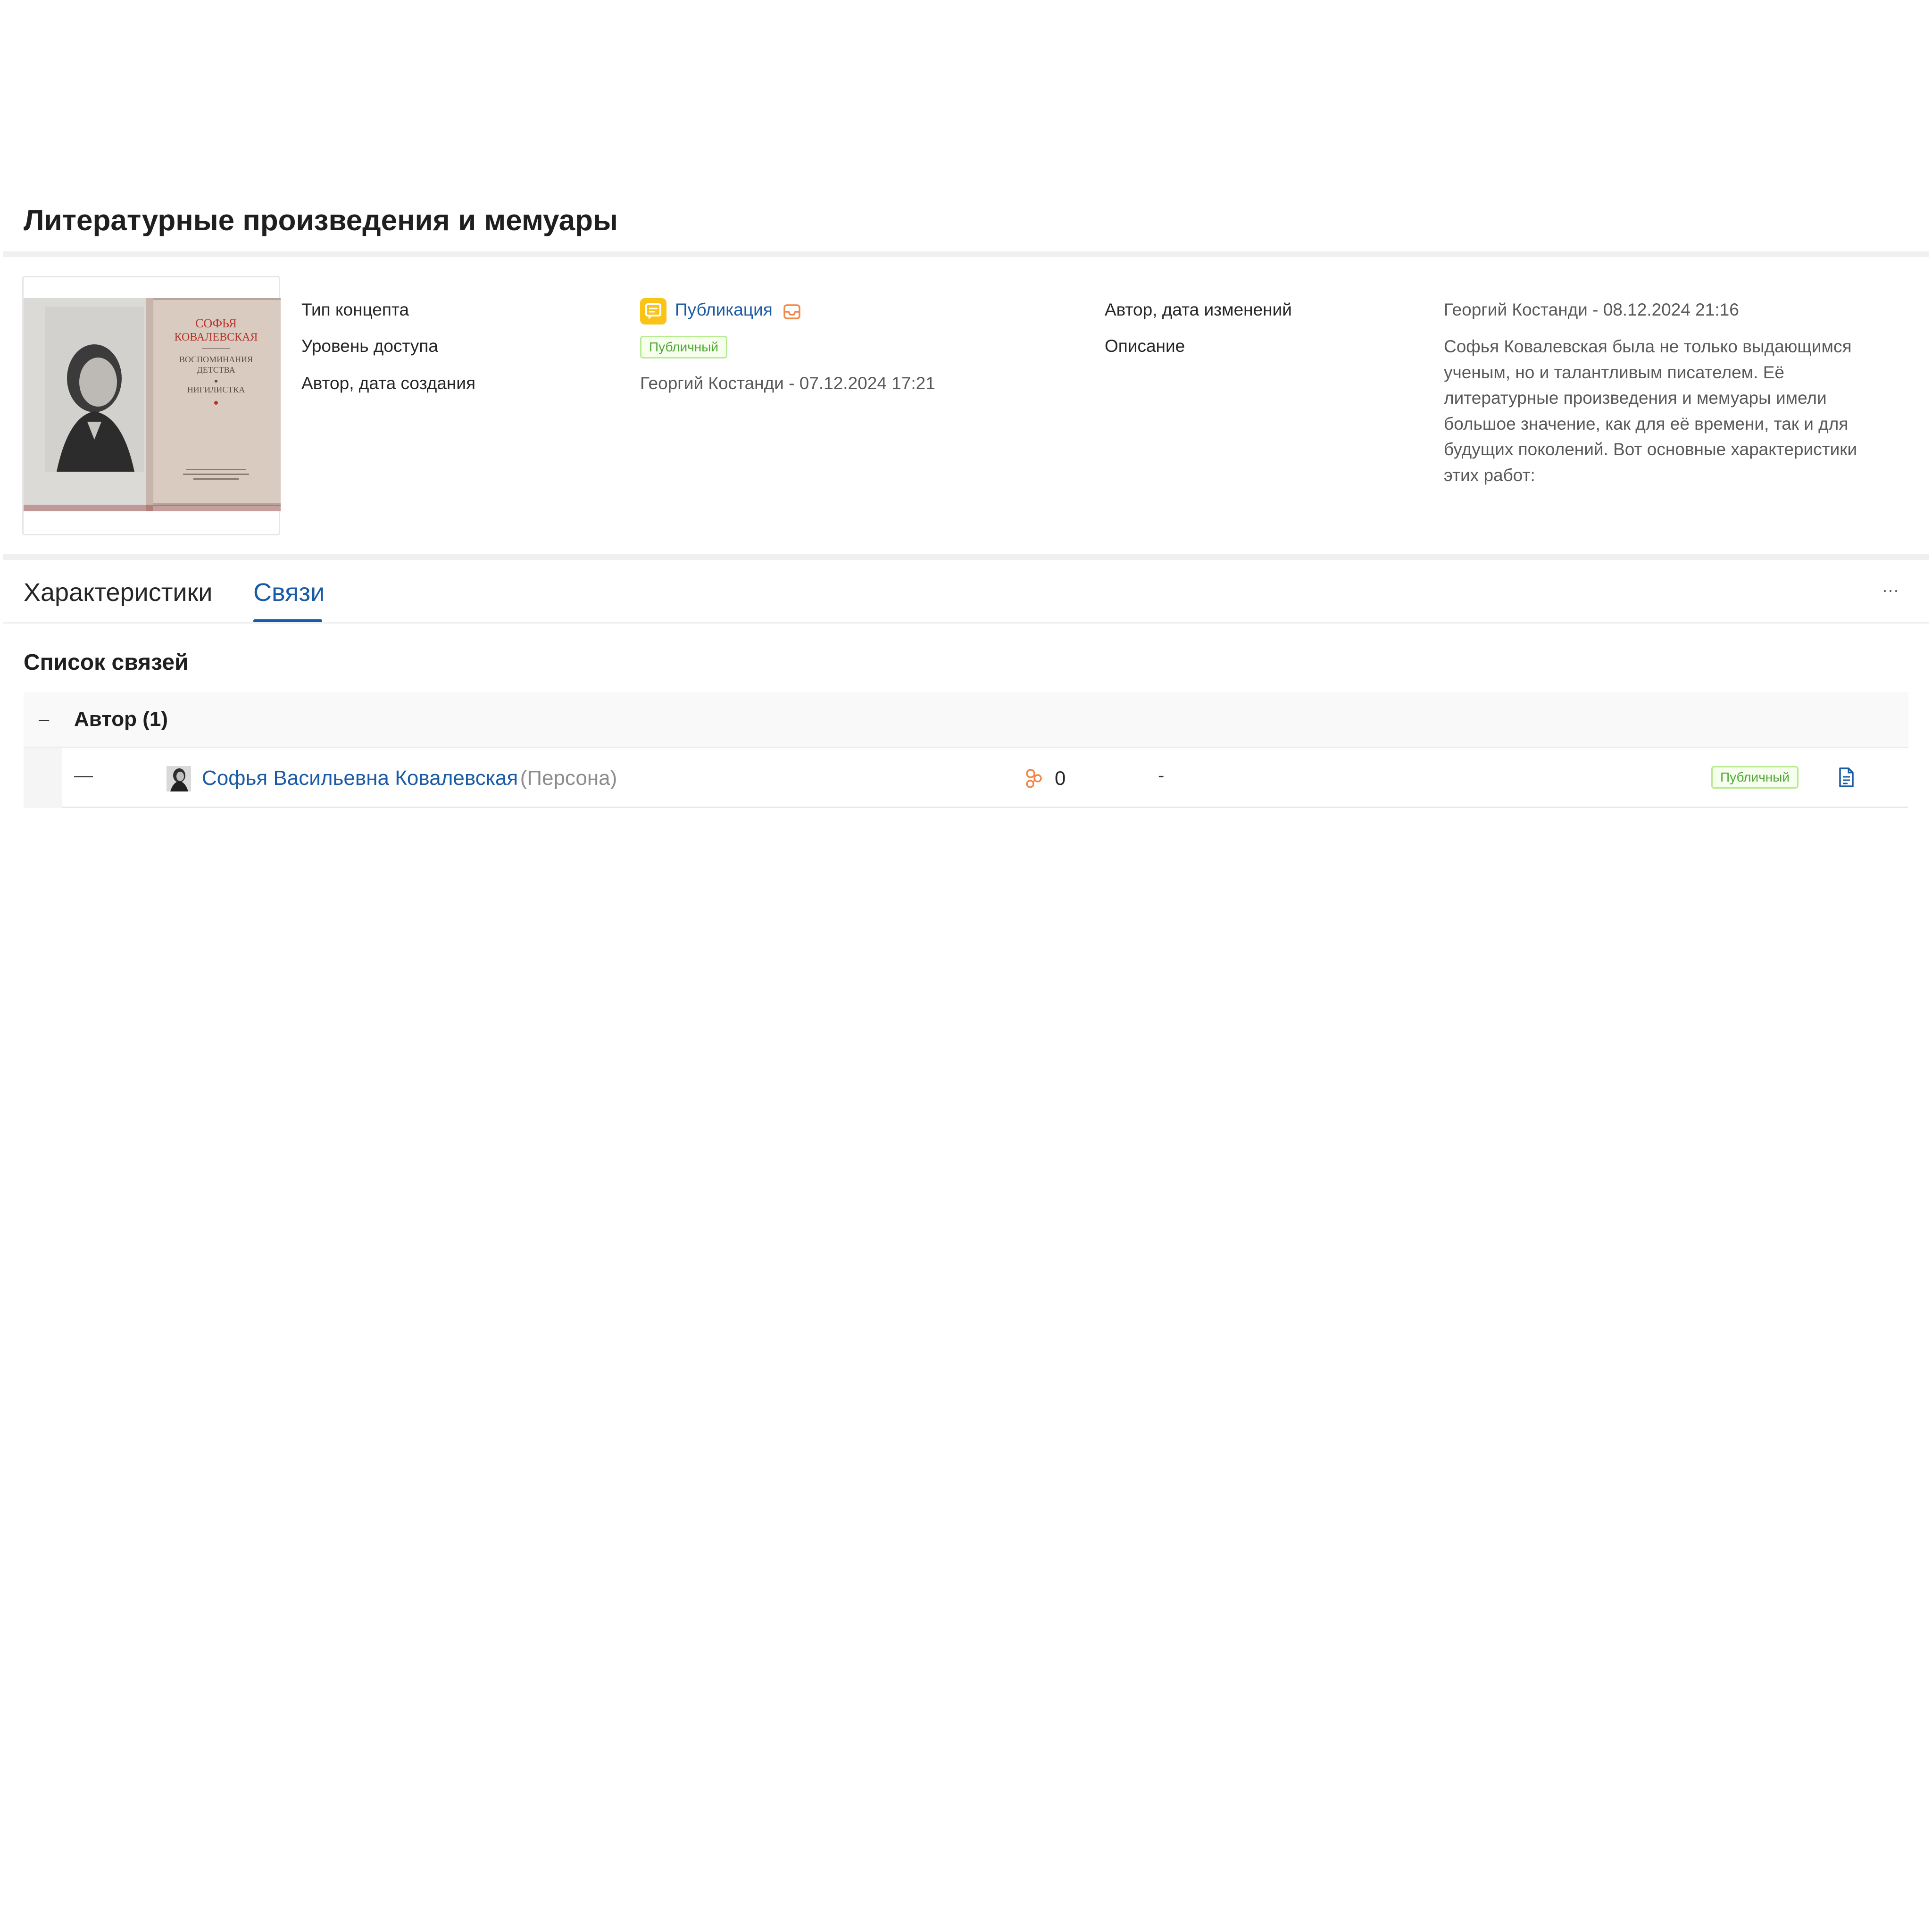  I want to click on cover-text-1: СОФЬЯ, so click(216, 323).